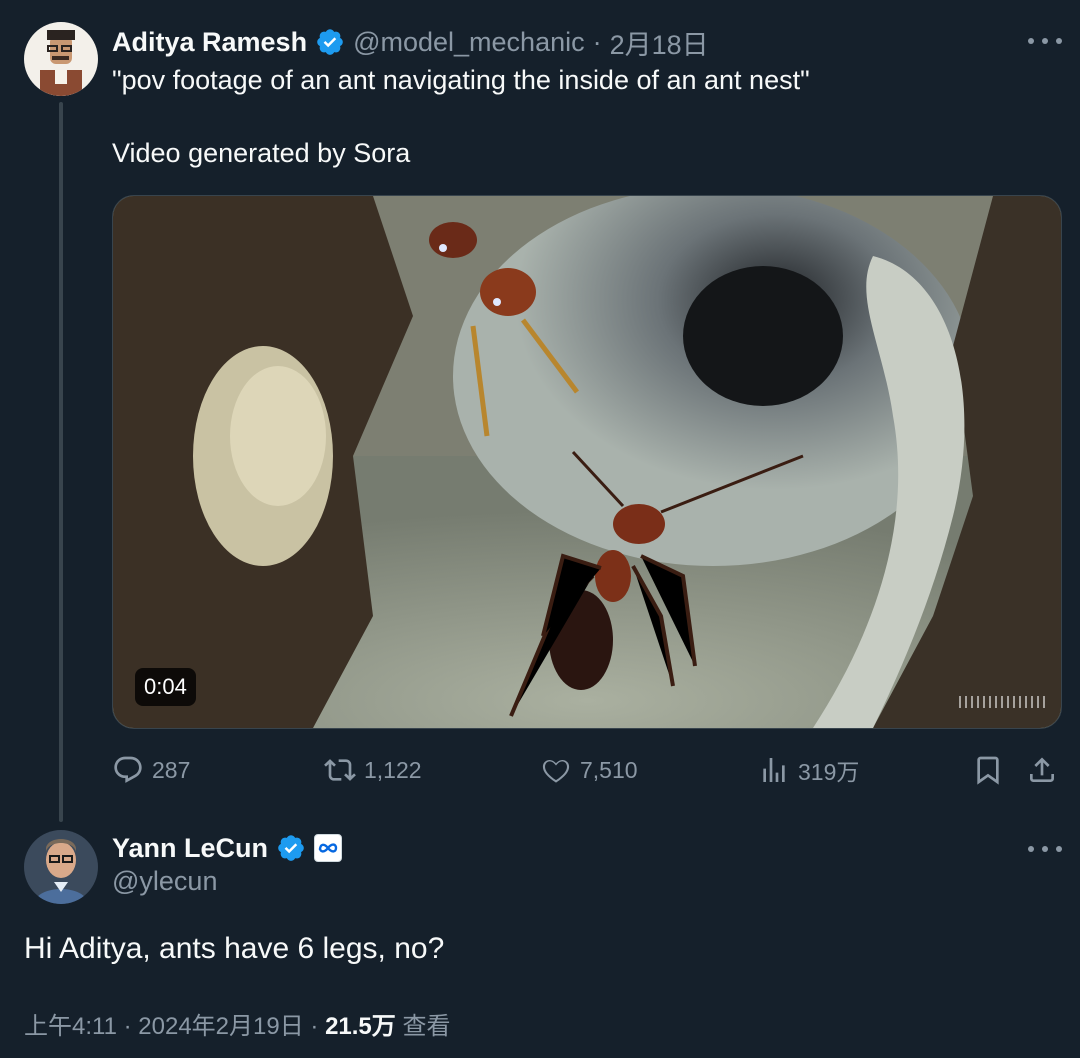  I want to click on reply-icon, so click(128, 769).